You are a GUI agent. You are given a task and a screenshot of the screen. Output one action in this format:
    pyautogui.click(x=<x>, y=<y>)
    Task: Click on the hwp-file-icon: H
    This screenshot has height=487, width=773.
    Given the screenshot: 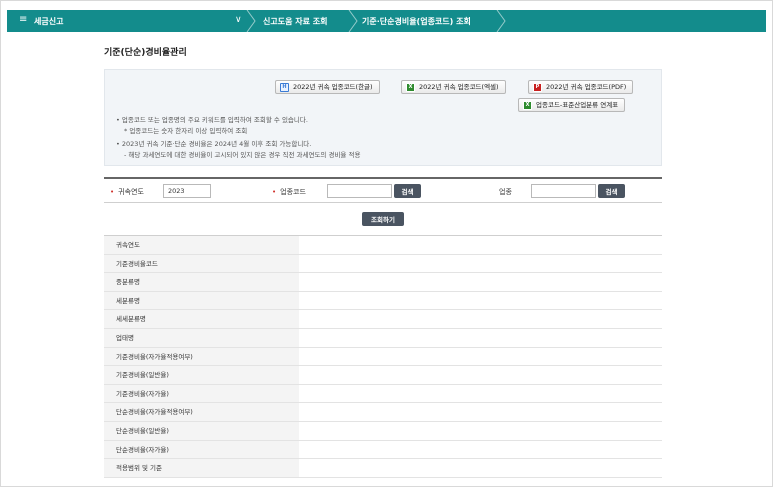 What is the action you would take?
    pyautogui.click(x=284, y=87)
    